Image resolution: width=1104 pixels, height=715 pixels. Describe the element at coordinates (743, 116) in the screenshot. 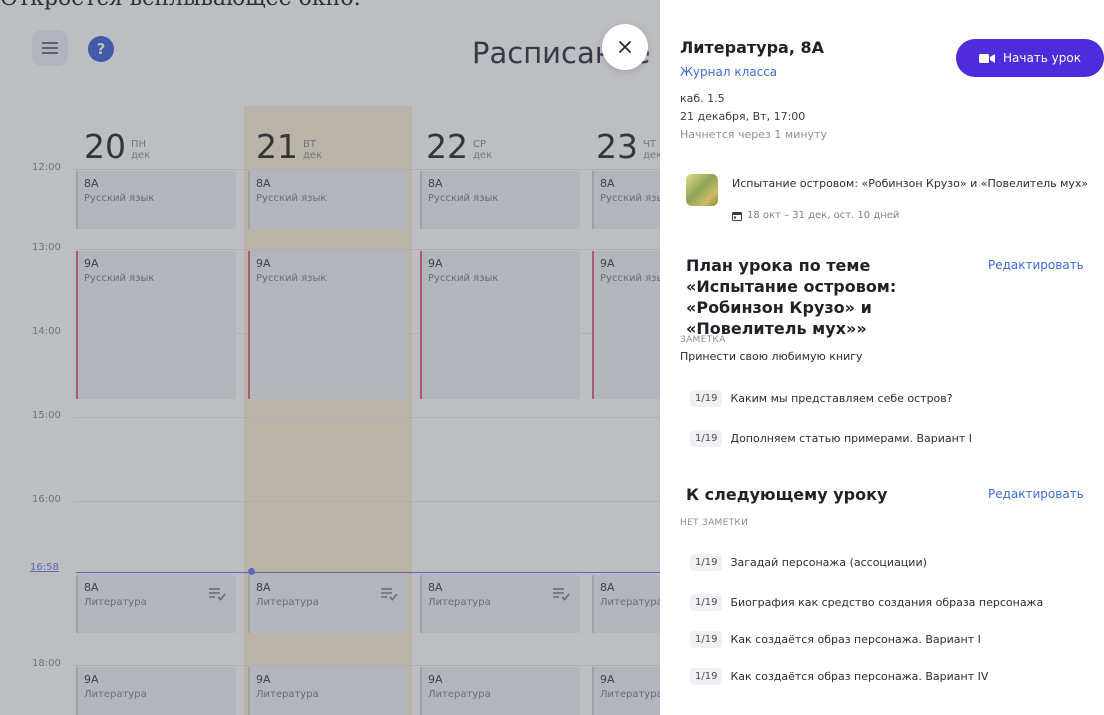

I see `lesson-datetime: 21 декабря, Вт, 17:00` at that location.